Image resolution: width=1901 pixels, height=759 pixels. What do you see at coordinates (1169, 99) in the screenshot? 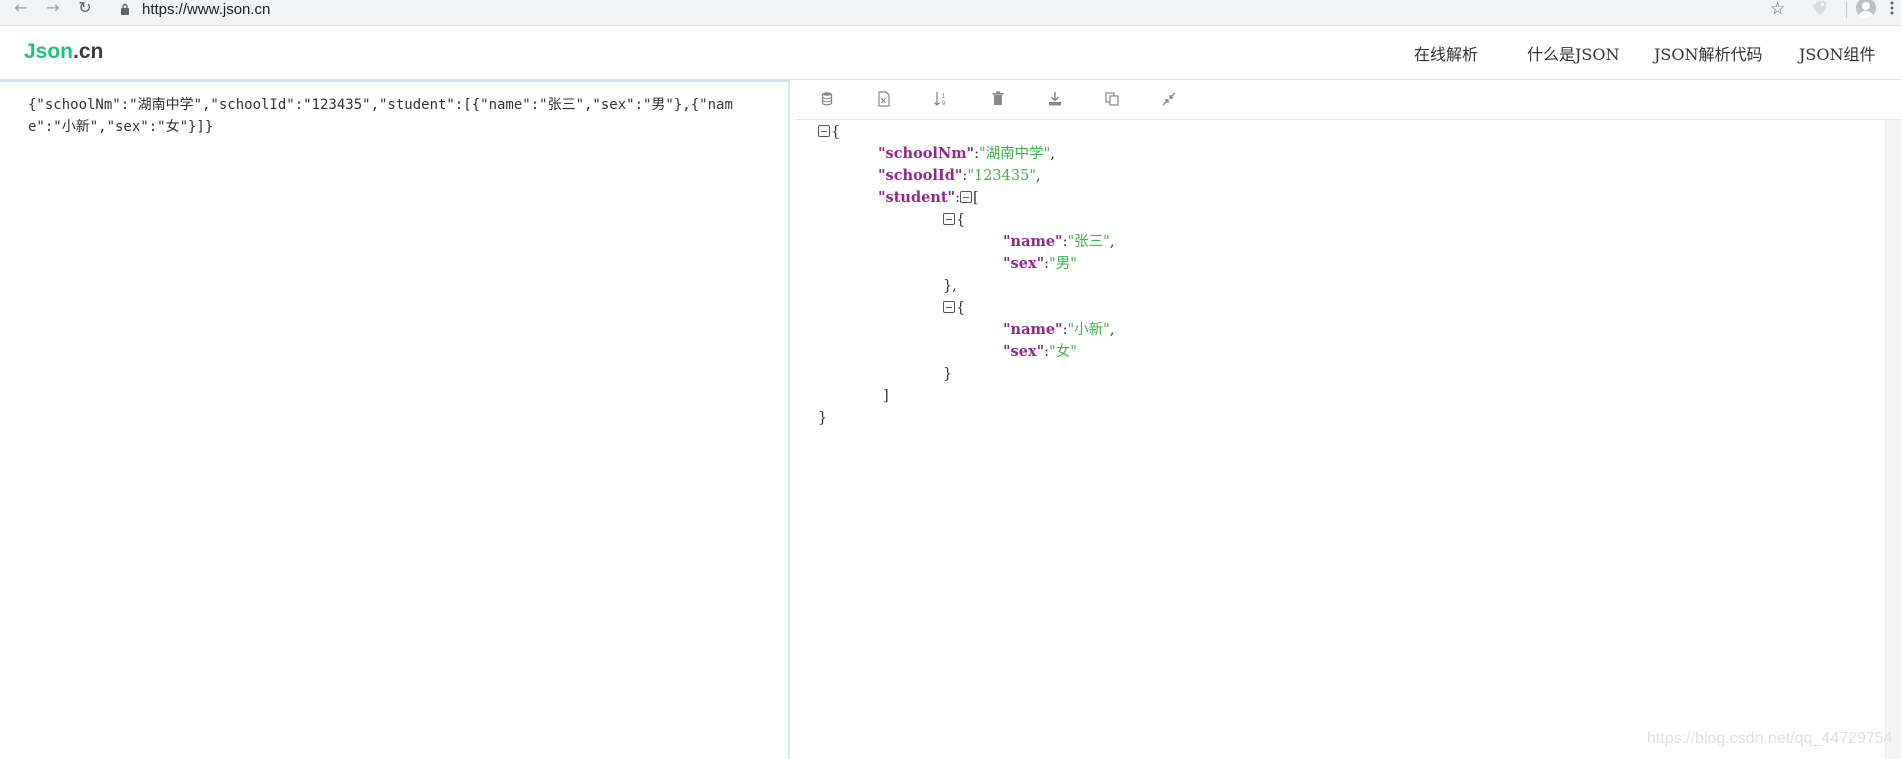
I see `compress-icon` at bounding box center [1169, 99].